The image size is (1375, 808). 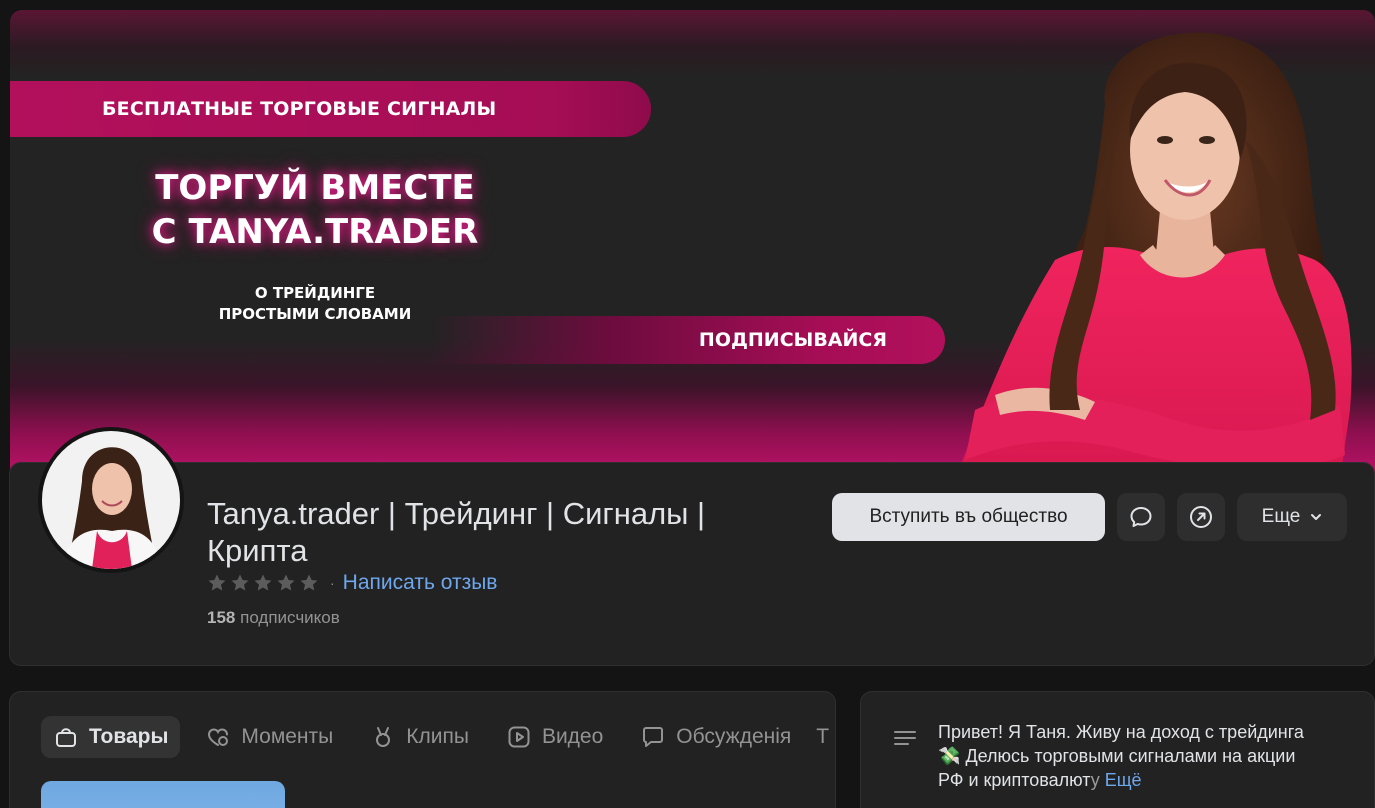 What do you see at coordinates (968, 517) in the screenshot?
I see `join-community-button: Вступить въ общество` at bounding box center [968, 517].